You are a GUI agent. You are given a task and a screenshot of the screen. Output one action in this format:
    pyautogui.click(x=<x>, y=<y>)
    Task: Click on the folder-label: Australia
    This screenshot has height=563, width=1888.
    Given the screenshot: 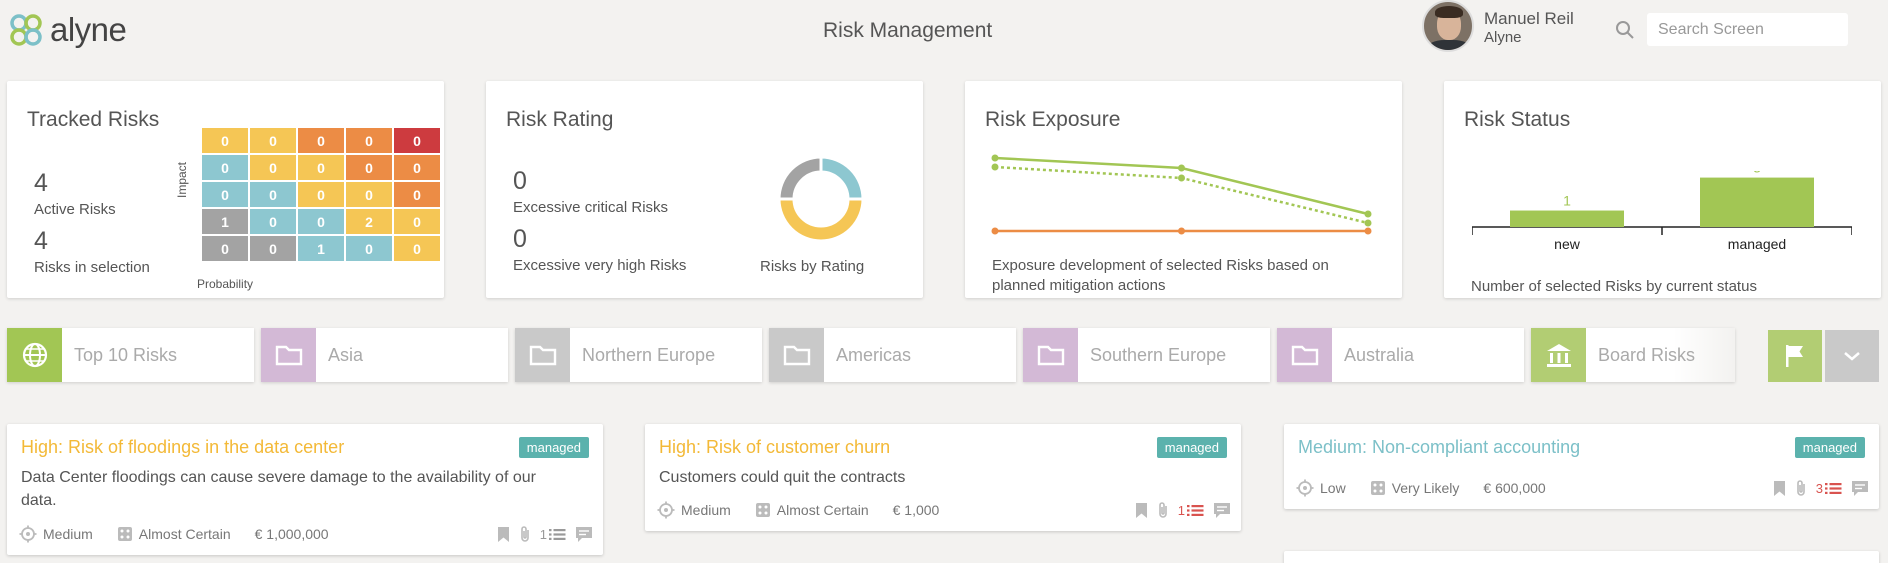 What is the action you would take?
    pyautogui.click(x=1379, y=354)
    